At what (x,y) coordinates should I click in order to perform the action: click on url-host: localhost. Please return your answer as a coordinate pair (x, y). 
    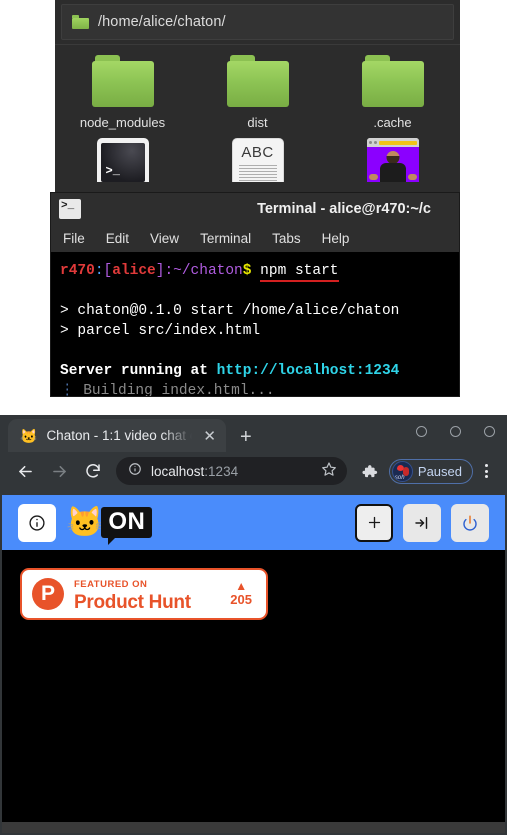
    Looking at the image, I should click on (178, 471).